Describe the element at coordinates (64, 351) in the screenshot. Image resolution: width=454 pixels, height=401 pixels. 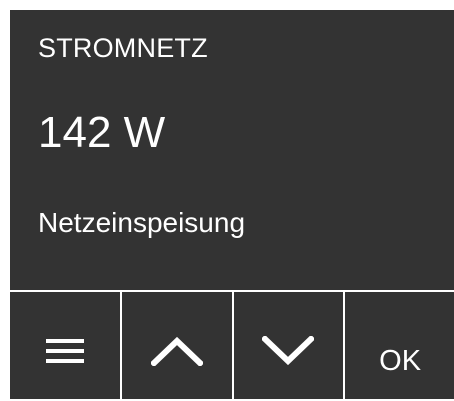
I see `menu-icon` at that location.